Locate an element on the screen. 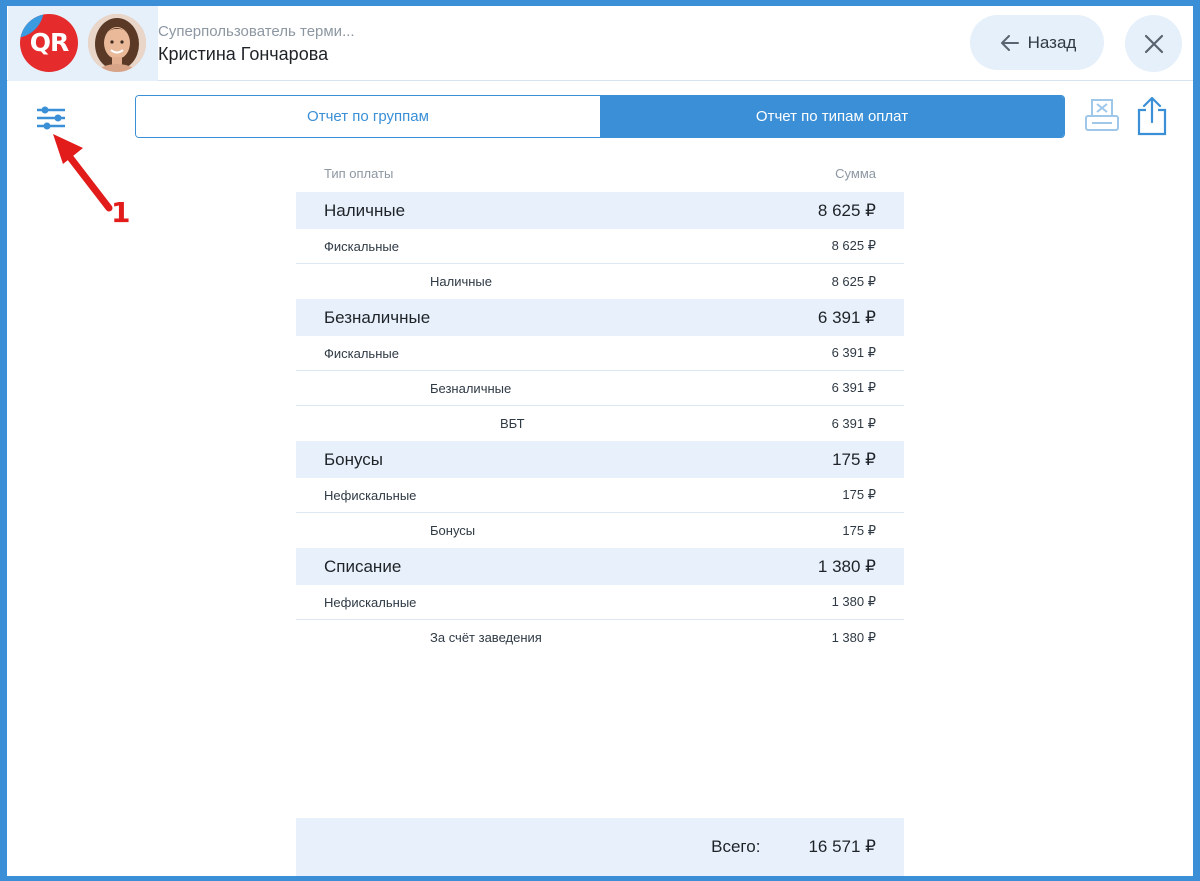 This screenshot has height=881, width=1200. table-row: Нефискальные 175 ₽ is located at coordinates (600, 495).